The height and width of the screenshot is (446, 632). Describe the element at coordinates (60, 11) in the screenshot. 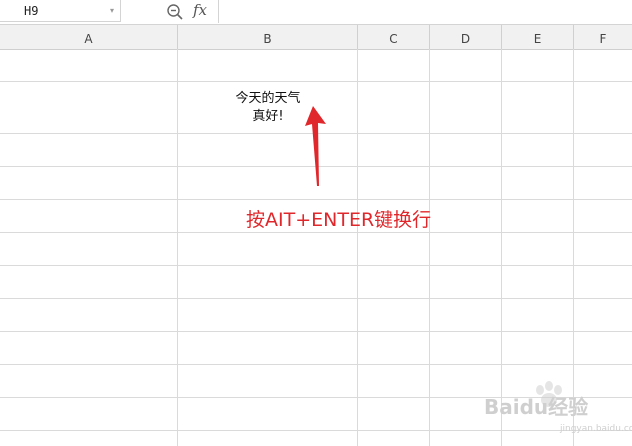

I see `name-box: H9 ▾` at that location.